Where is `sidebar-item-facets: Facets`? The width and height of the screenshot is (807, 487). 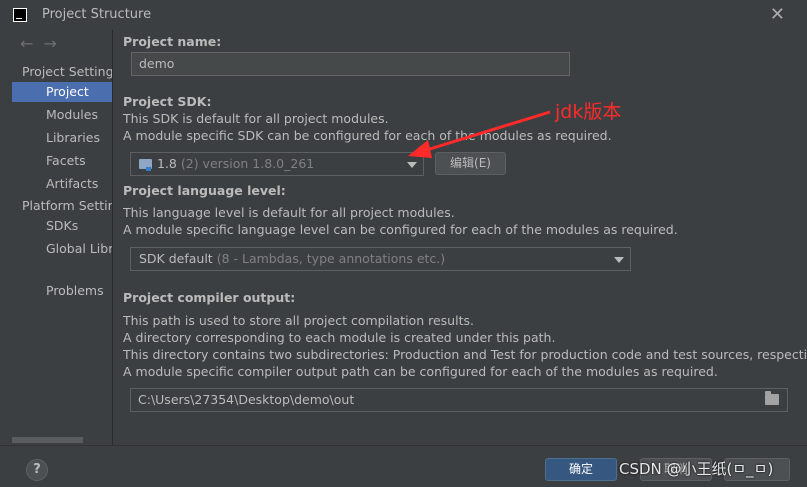 sidebar-item-facets: Facets is located at coordinates (62, 161).